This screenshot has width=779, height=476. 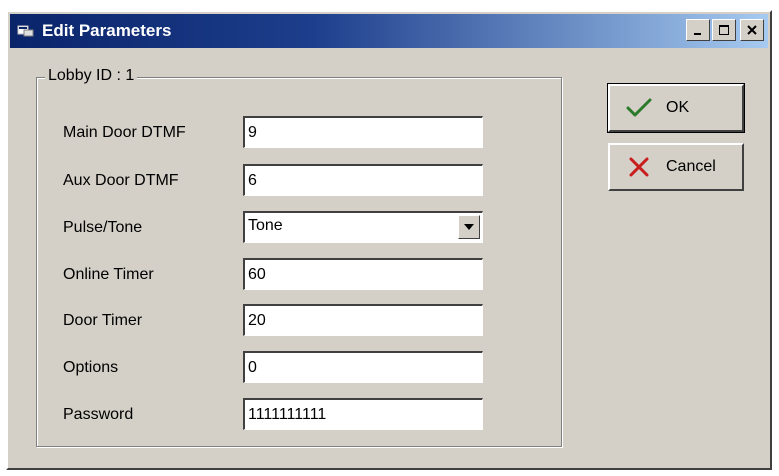 What do you see at coordinates (91, 367) in the screenshot?
I see `options-label: Options` at bounding box center [91, 367].